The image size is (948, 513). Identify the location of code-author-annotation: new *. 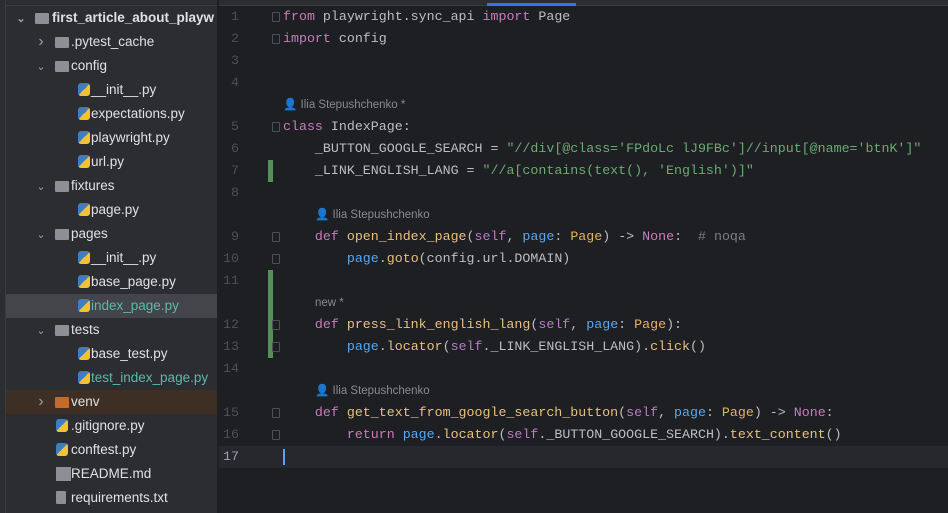
(583, 303).